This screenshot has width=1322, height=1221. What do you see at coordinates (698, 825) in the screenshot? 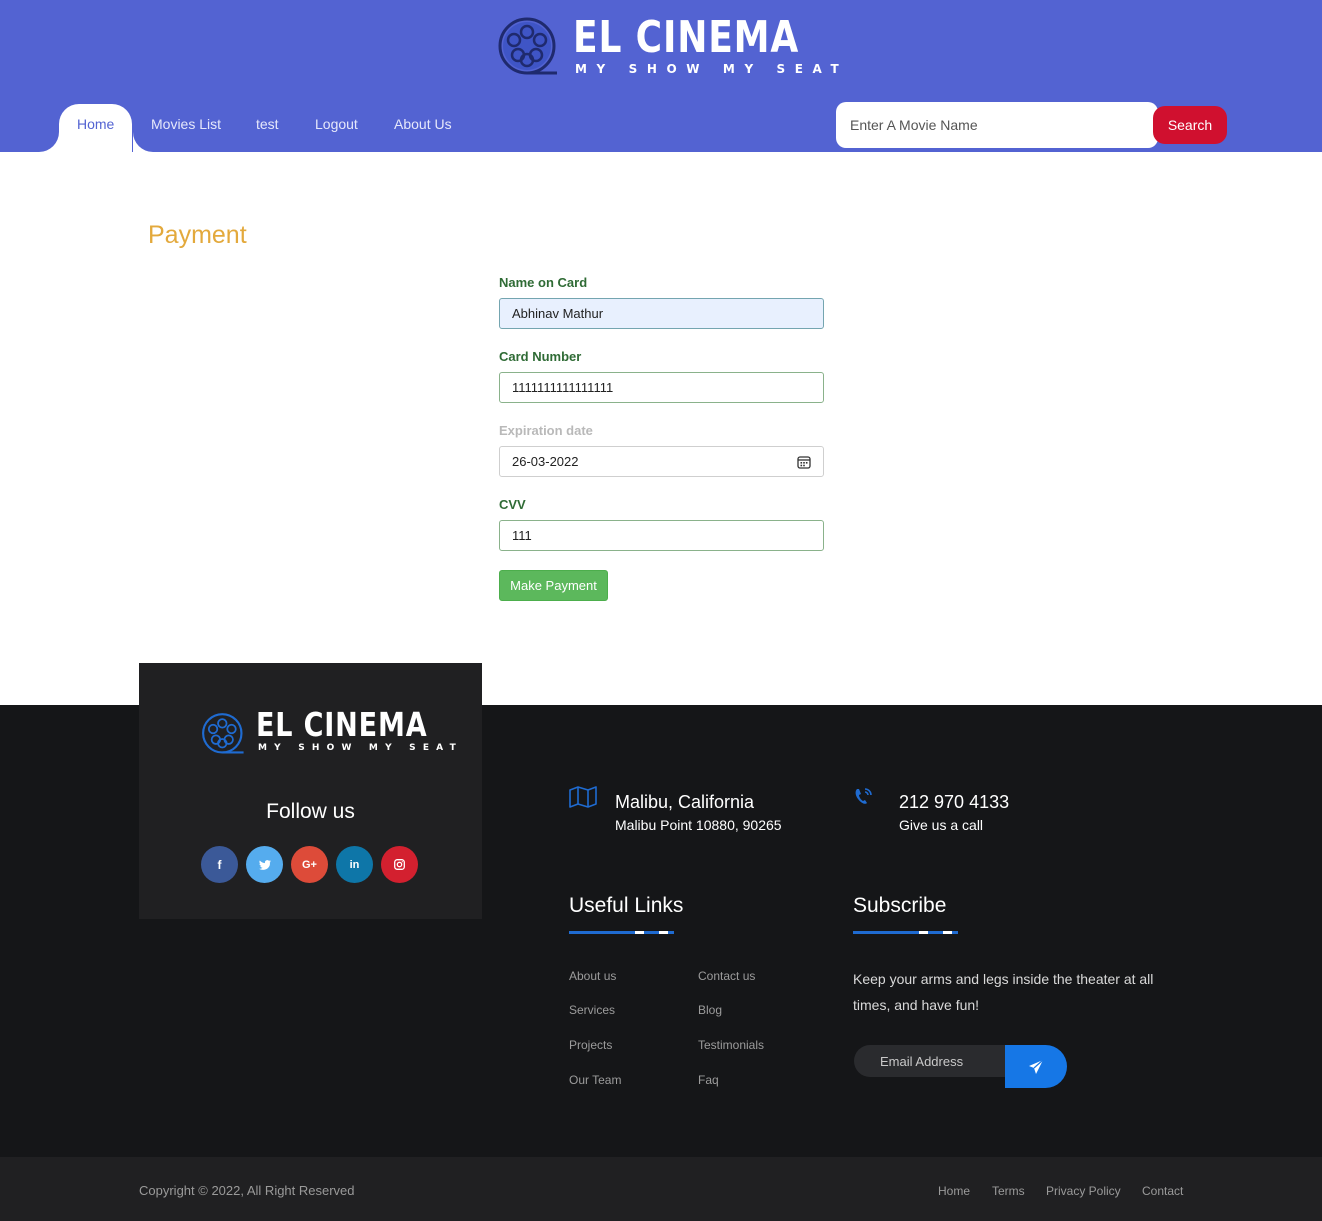
I see `location-address: Malibu Point 10880, 90265` at bounding box center [698, 825].